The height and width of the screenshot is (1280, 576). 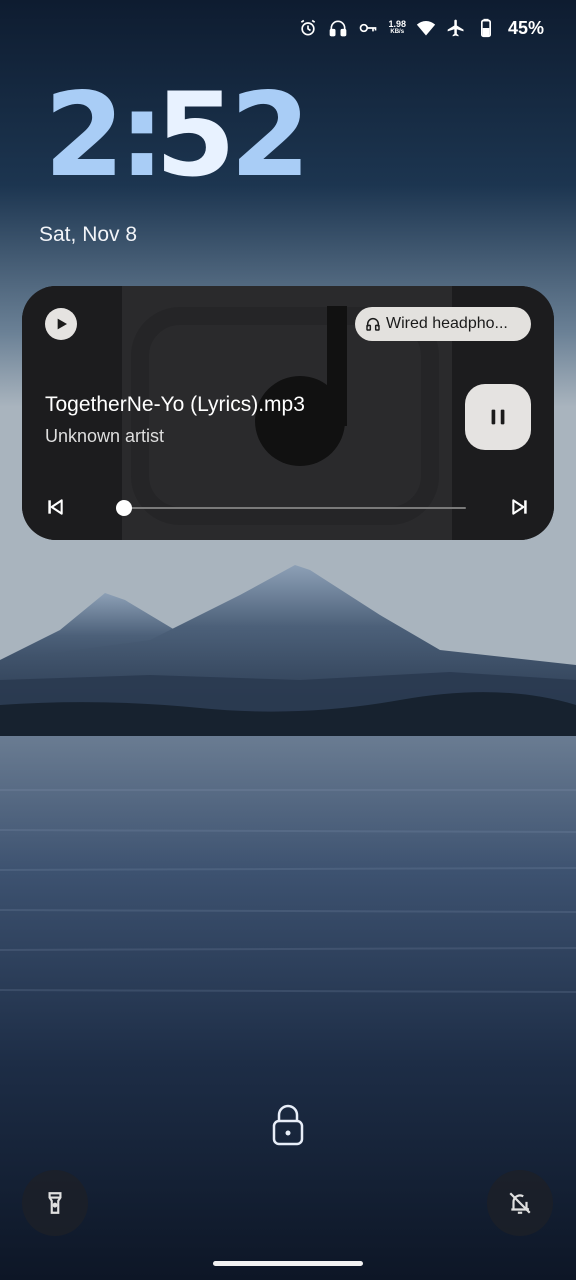 What do you see at coordinates (105, 436) in the screenshot?
I see `track-artist: Unknown artist` at bounding box center [105, 436].